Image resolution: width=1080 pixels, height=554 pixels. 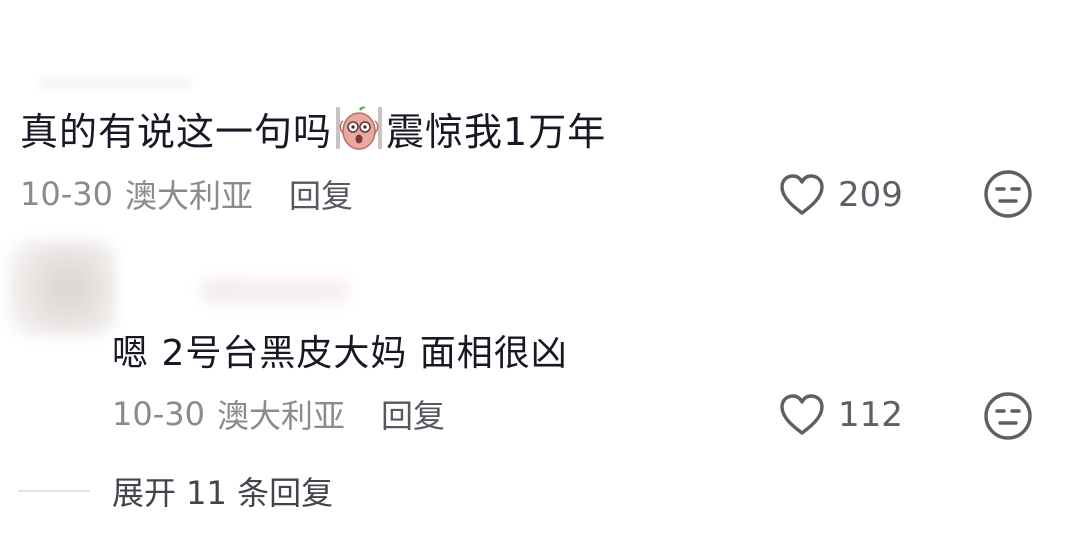 What do you see at coordinates (870, 415) in the screenshot?
I see `like-count: 112` at bounding box center [870, 415].